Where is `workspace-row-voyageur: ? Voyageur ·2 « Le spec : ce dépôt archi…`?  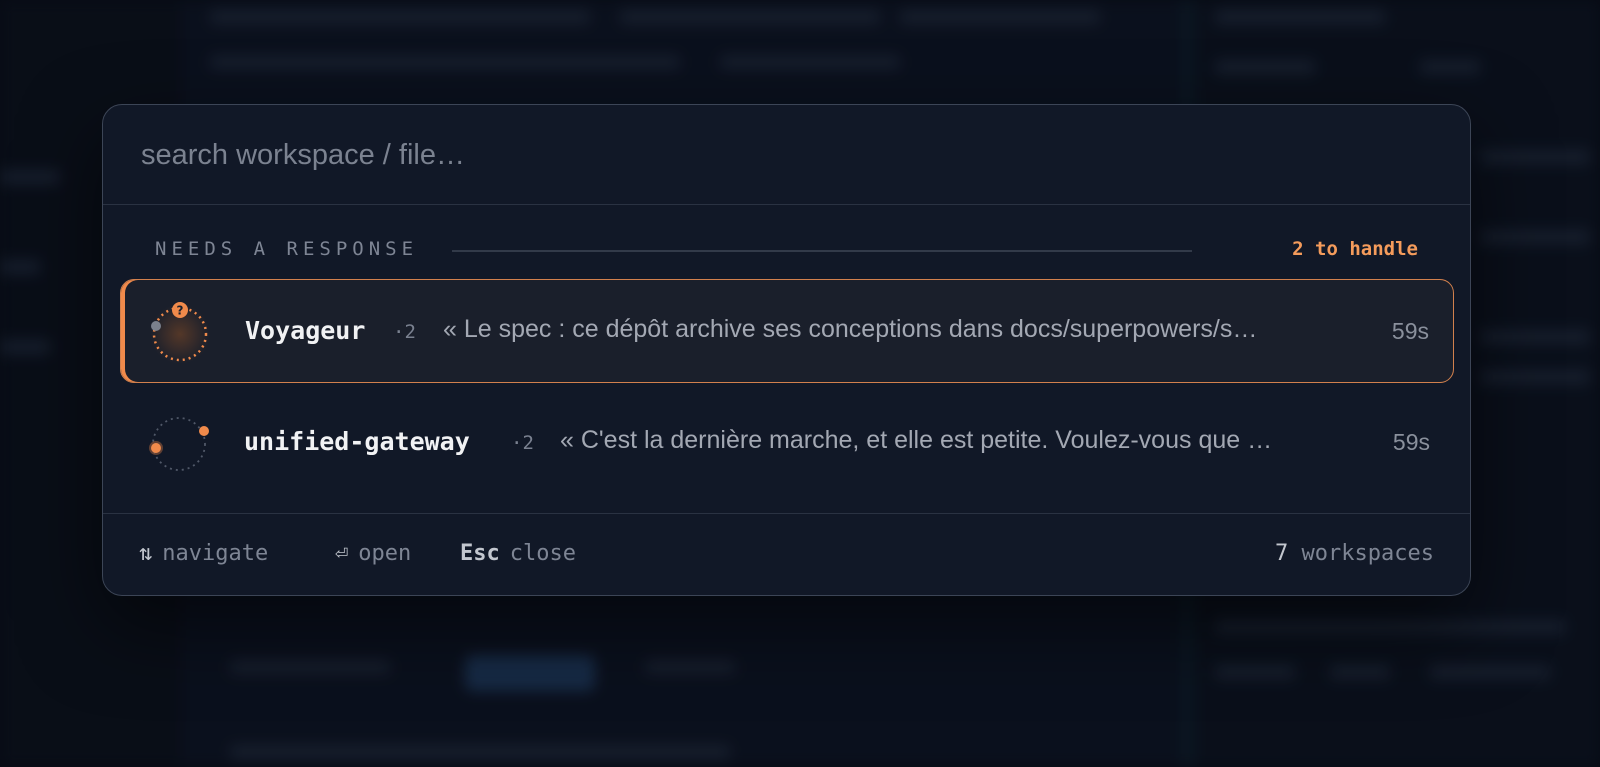
workspace-row-voyageur: ? Voyageur ·2 « Le spec : ce dépôt archi… is located at coordinates (787, 331).